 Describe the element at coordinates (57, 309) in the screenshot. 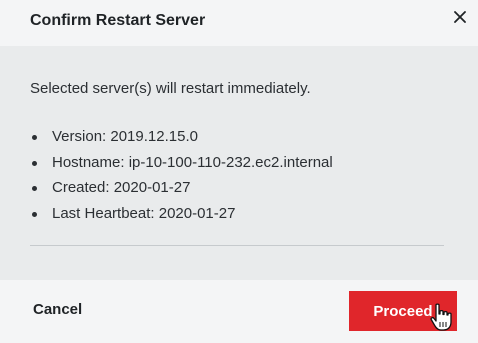

I see `cancel-button: Cancel` at that location.